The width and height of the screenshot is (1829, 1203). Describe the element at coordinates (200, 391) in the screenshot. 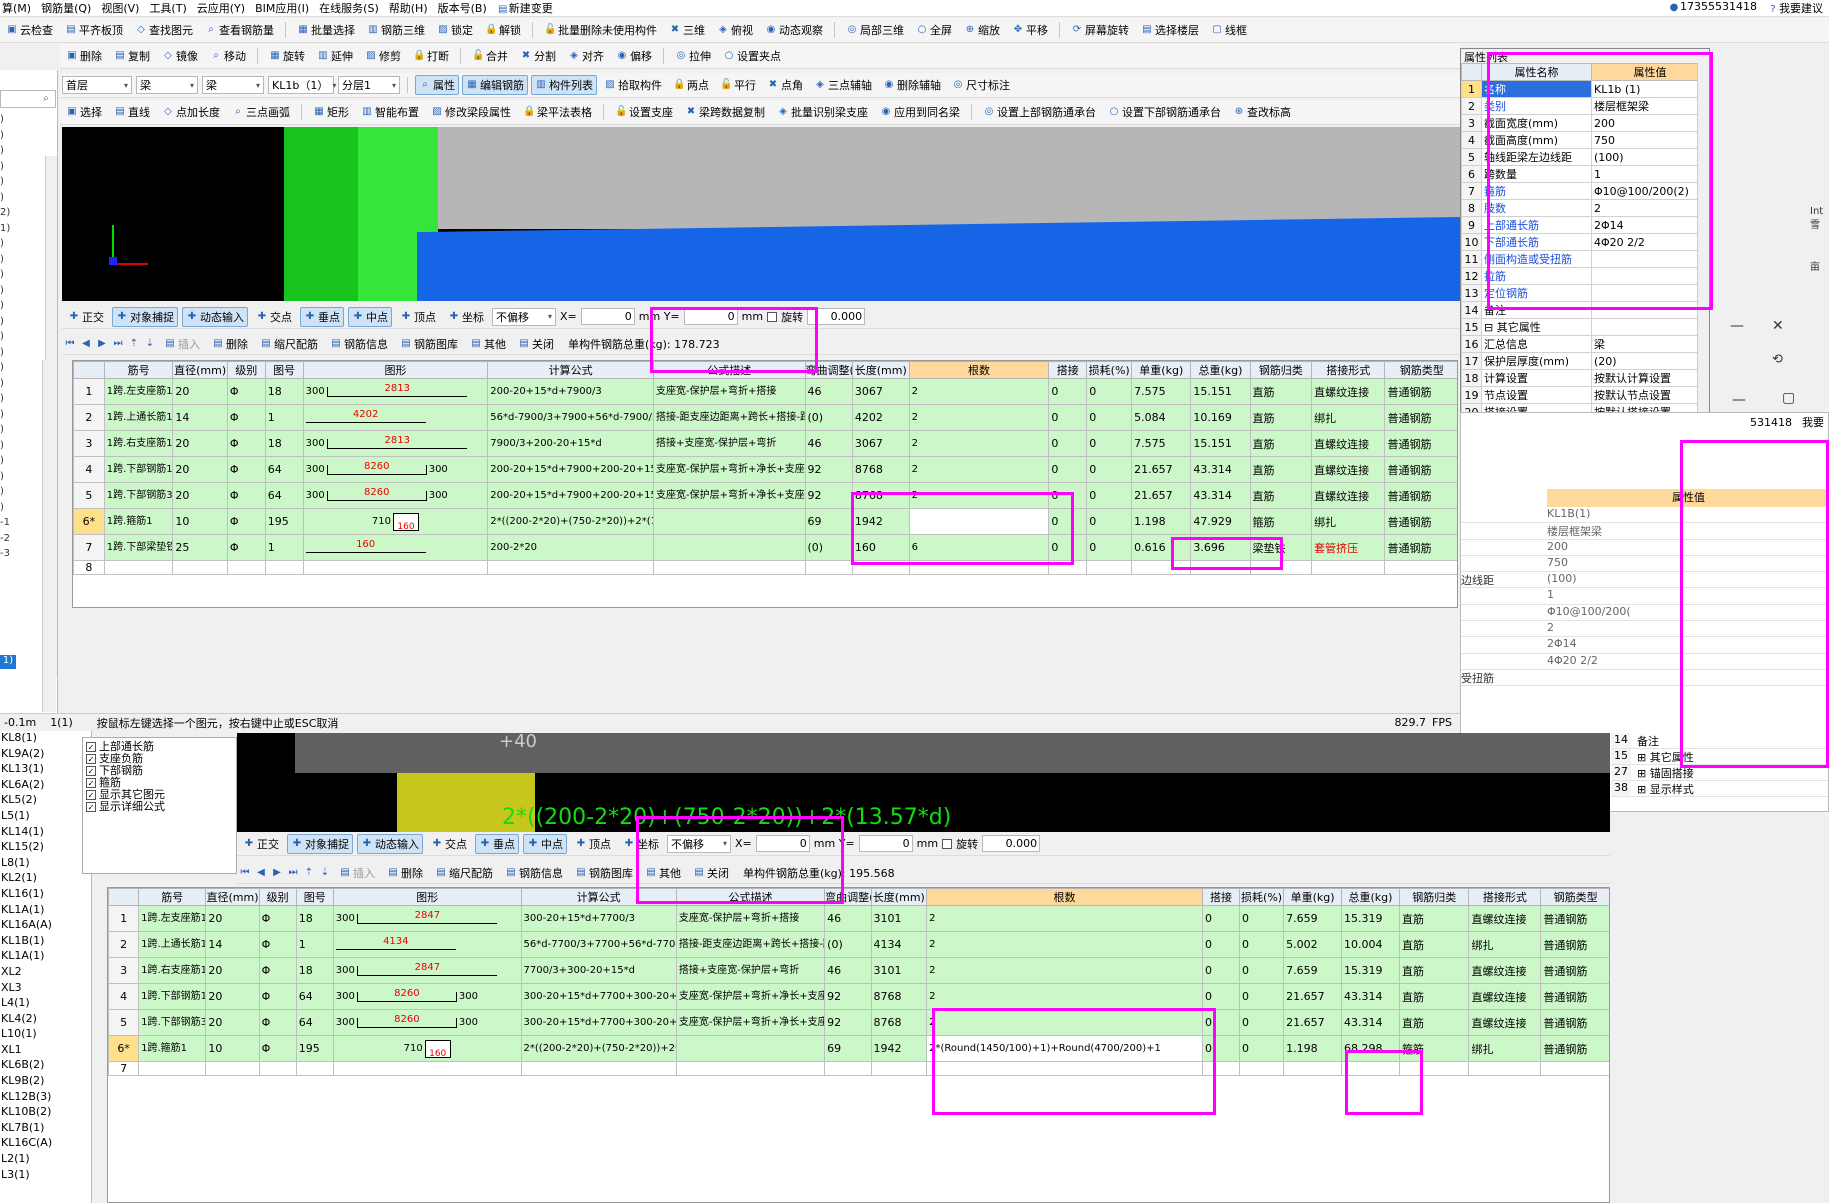

I see `cell-d: 20` at that location.